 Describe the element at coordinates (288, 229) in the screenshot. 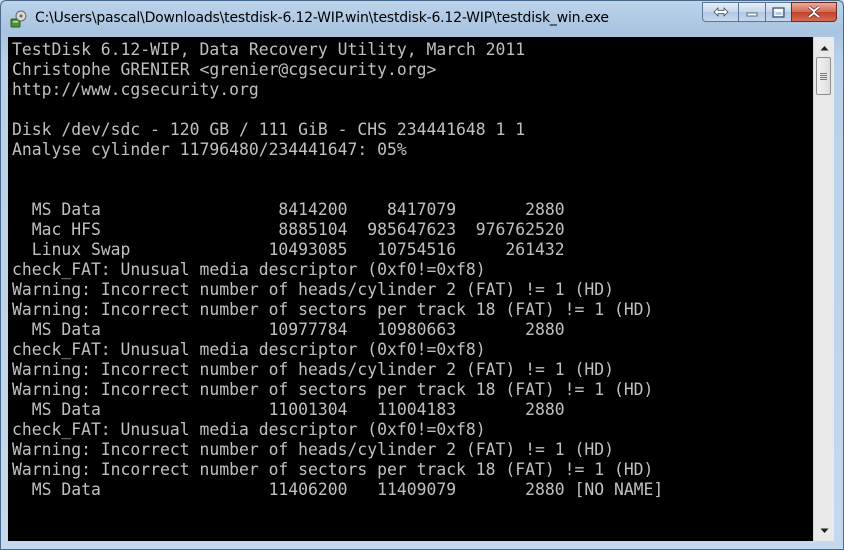

I see `console-line: Mac HFS 8885104 985647623 976762520` at that location.